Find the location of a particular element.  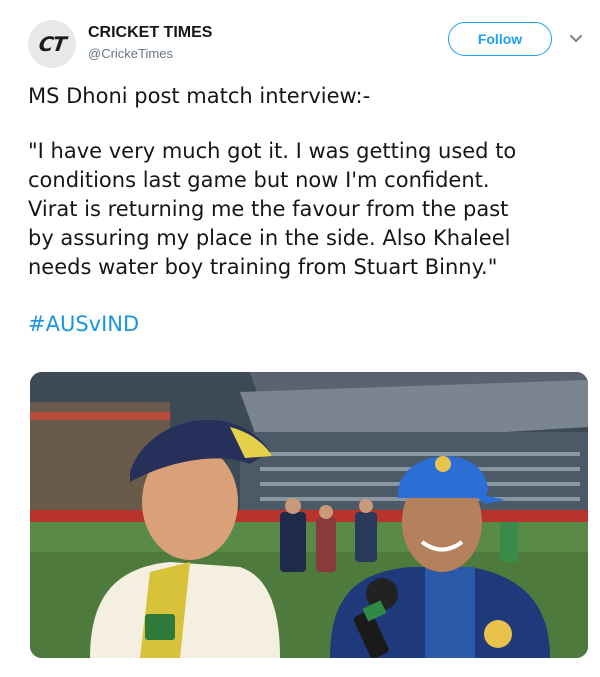

avatar: CT is located at coordinates (52, 44).